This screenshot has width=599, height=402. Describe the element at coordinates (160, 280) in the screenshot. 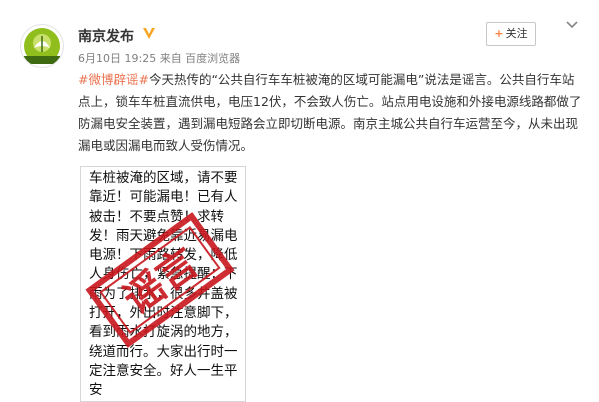

I see `rumor-stamp: 谣言` at that location.